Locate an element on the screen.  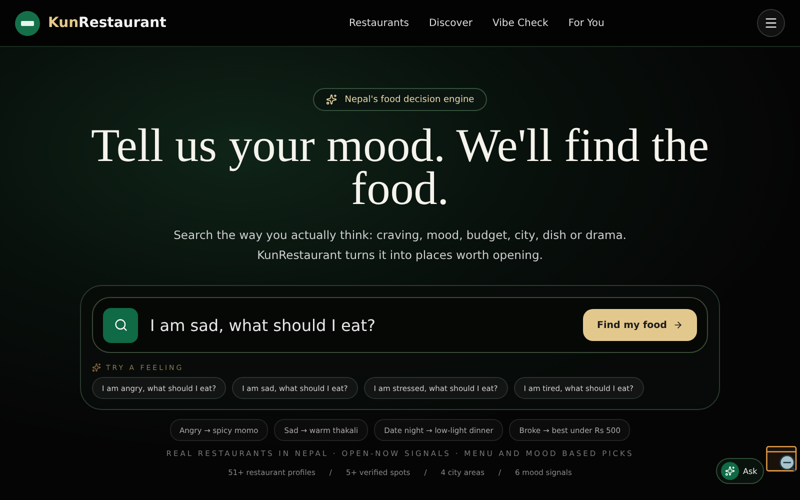
badge-text: Nepal's food decision engine is located at coordinates (409, 99).